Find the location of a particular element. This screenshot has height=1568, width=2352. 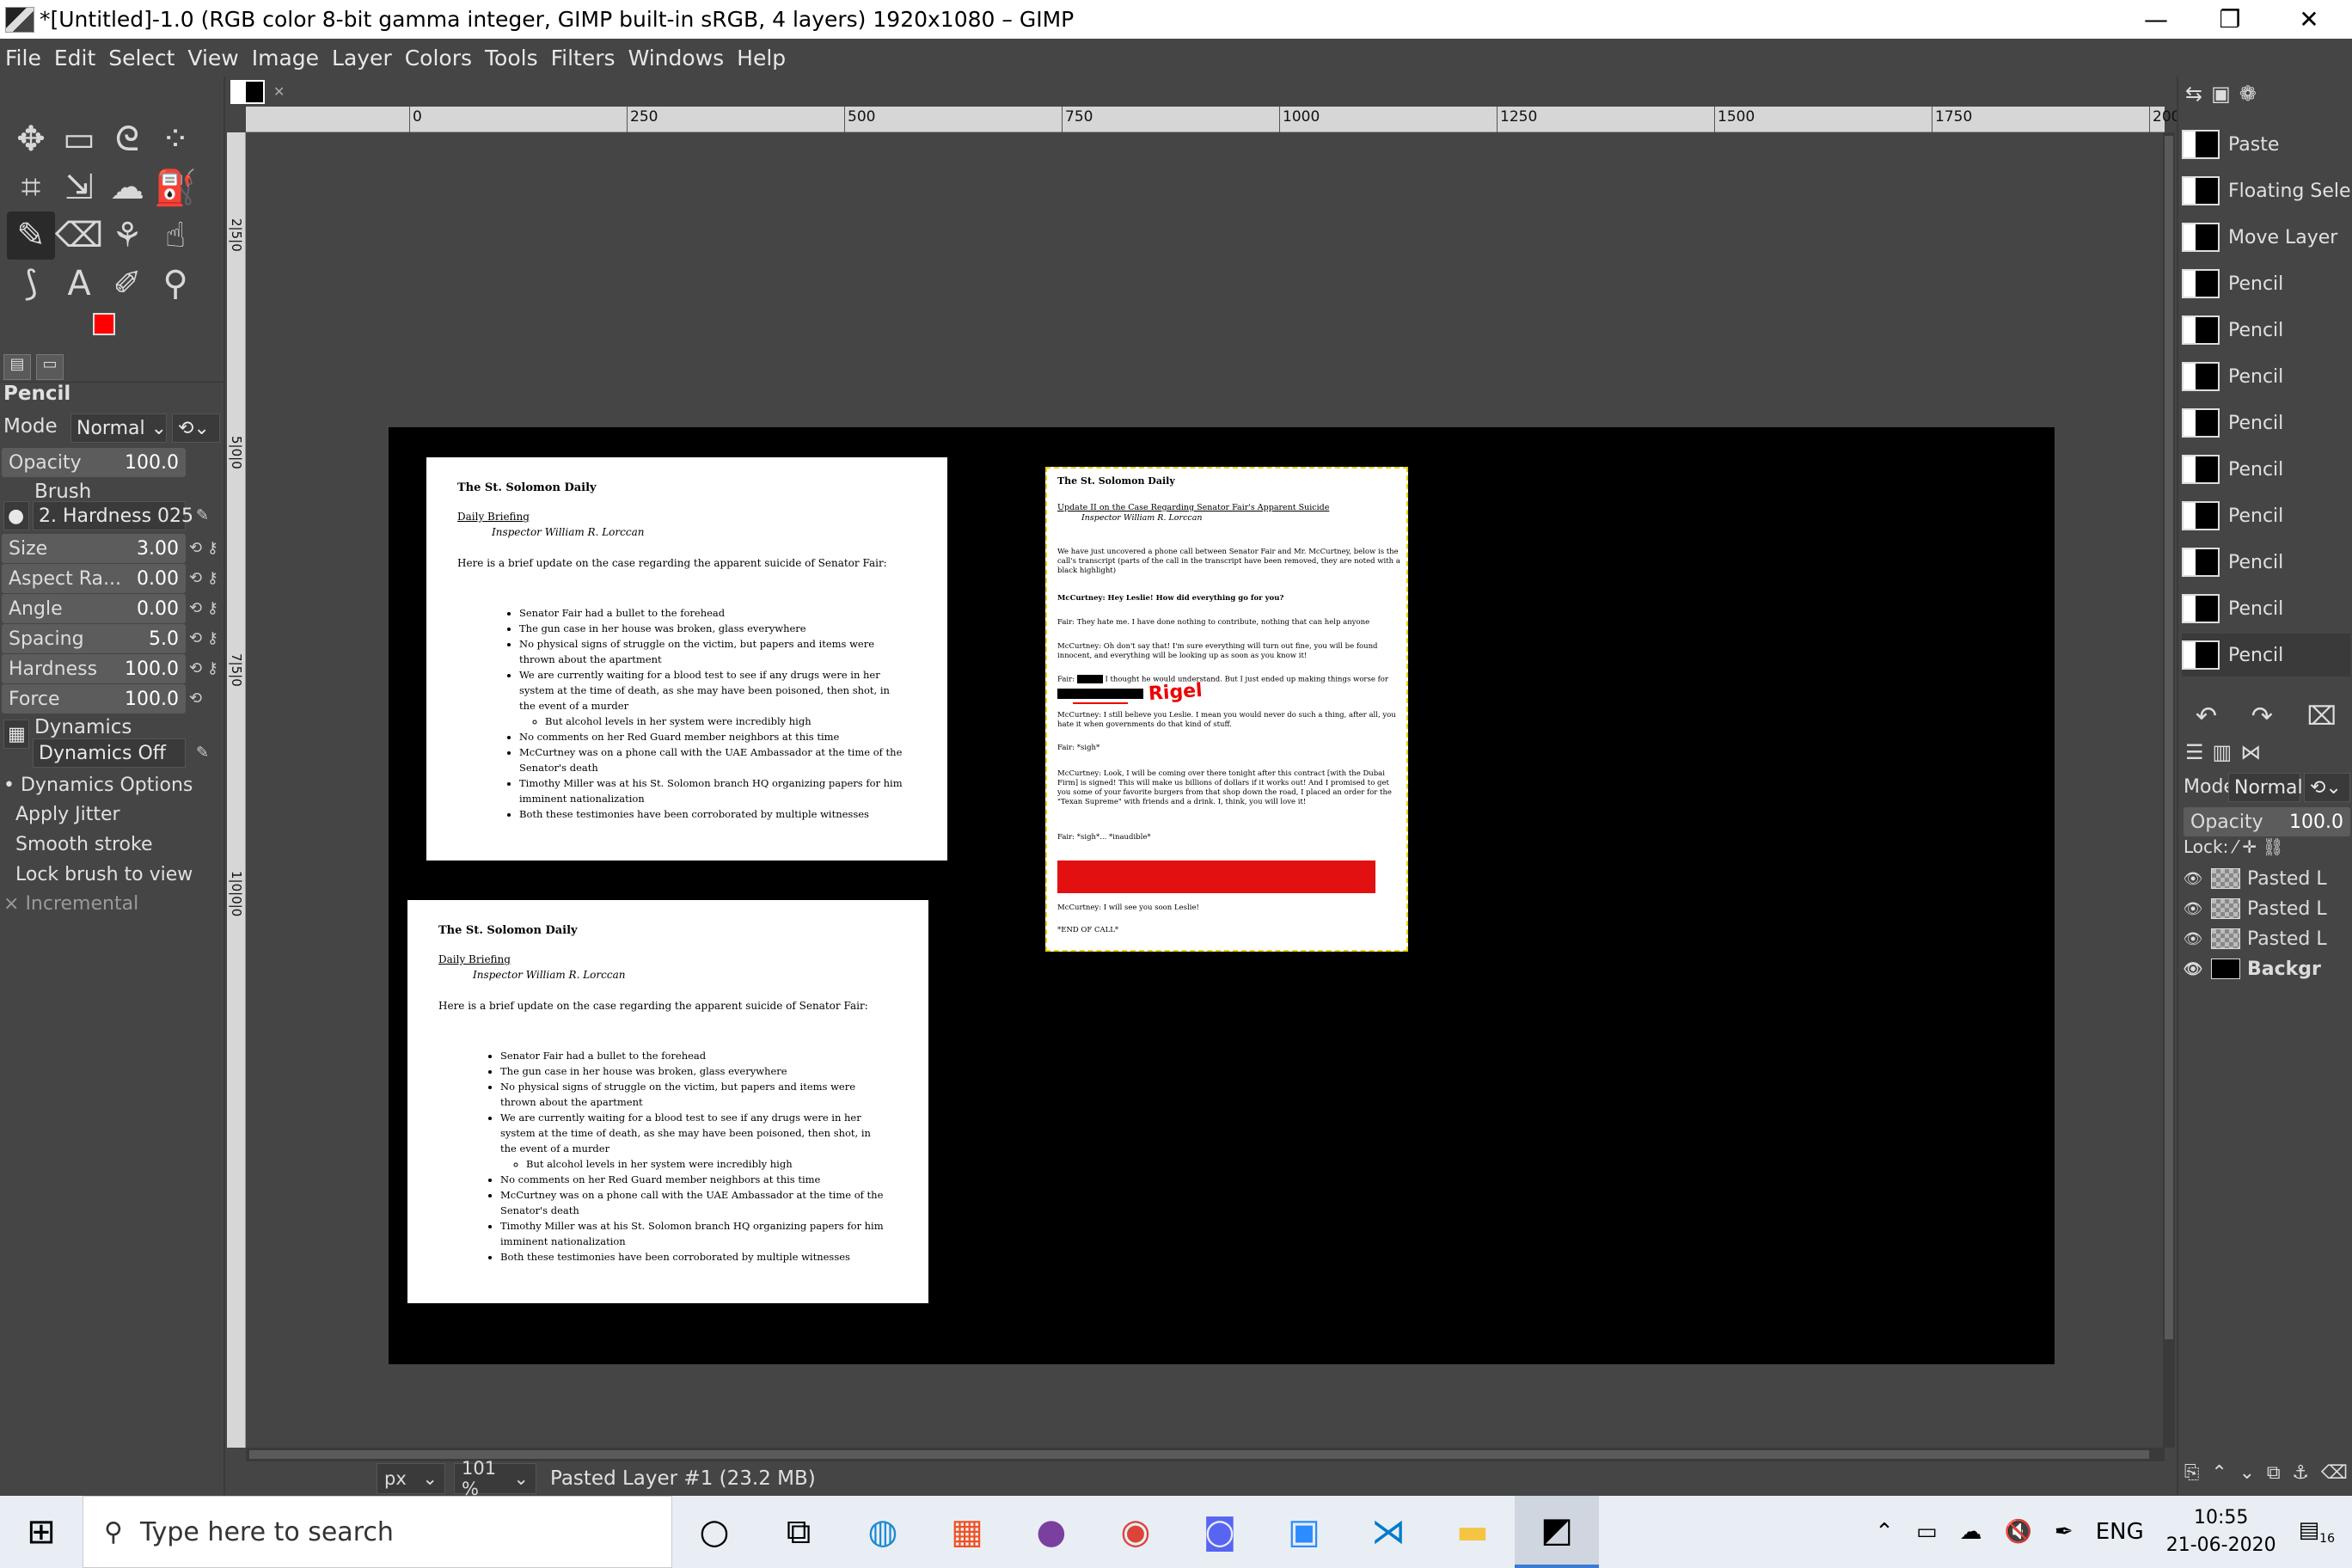

language-indicator: ENG is located at coordinates (2120, 1532).